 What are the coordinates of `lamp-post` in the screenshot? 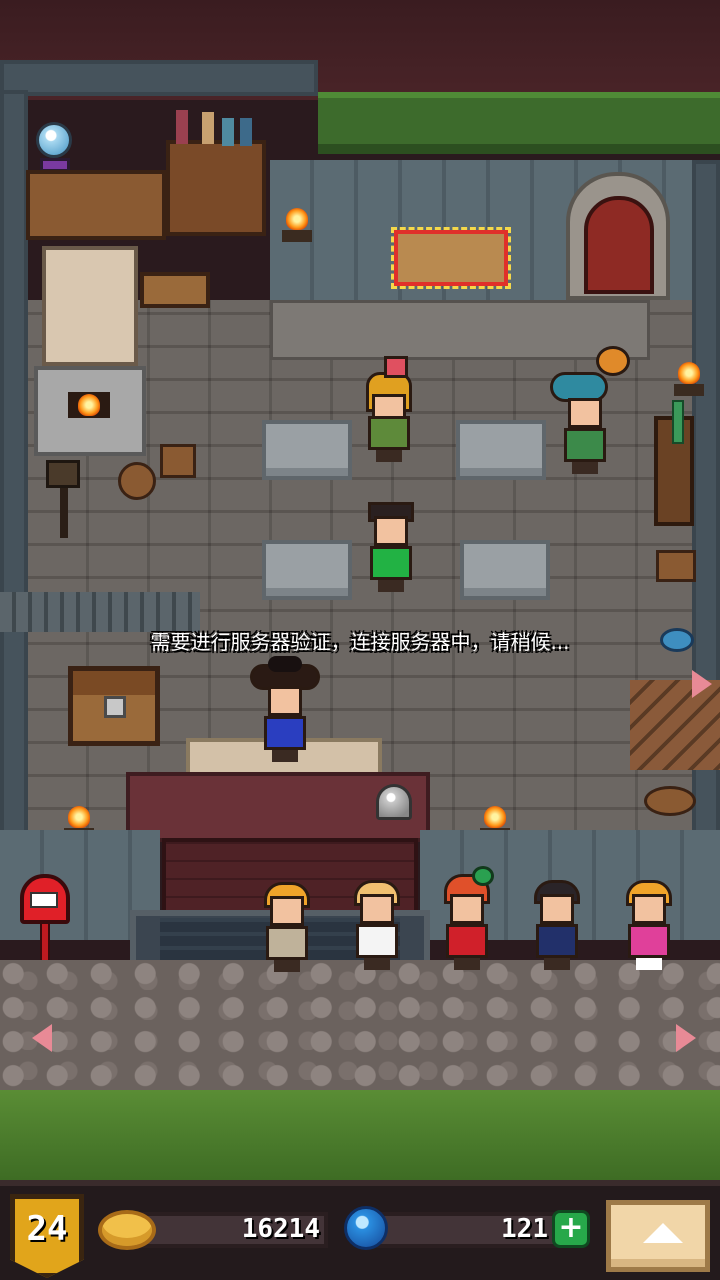 It's located at (64, 513).